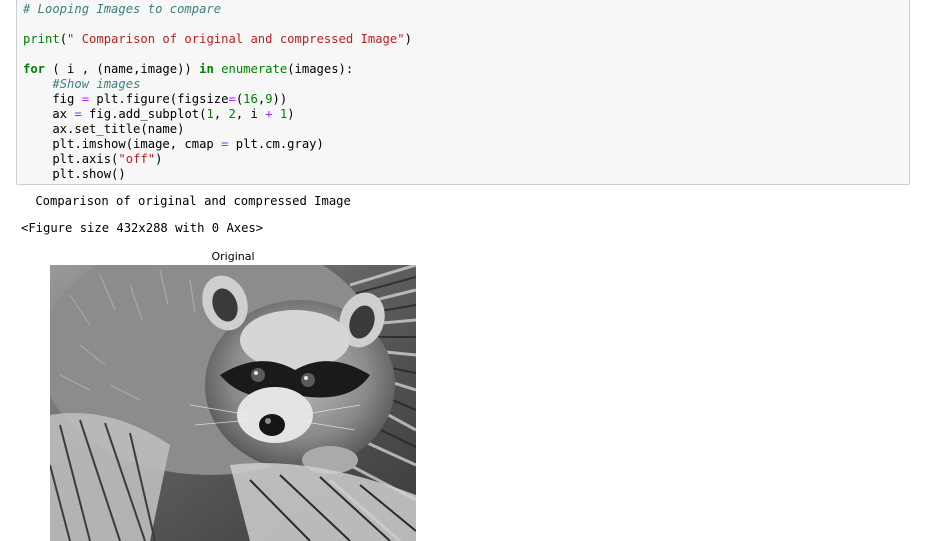  I want to click on code-token-plain: , i, so click(250, 114).